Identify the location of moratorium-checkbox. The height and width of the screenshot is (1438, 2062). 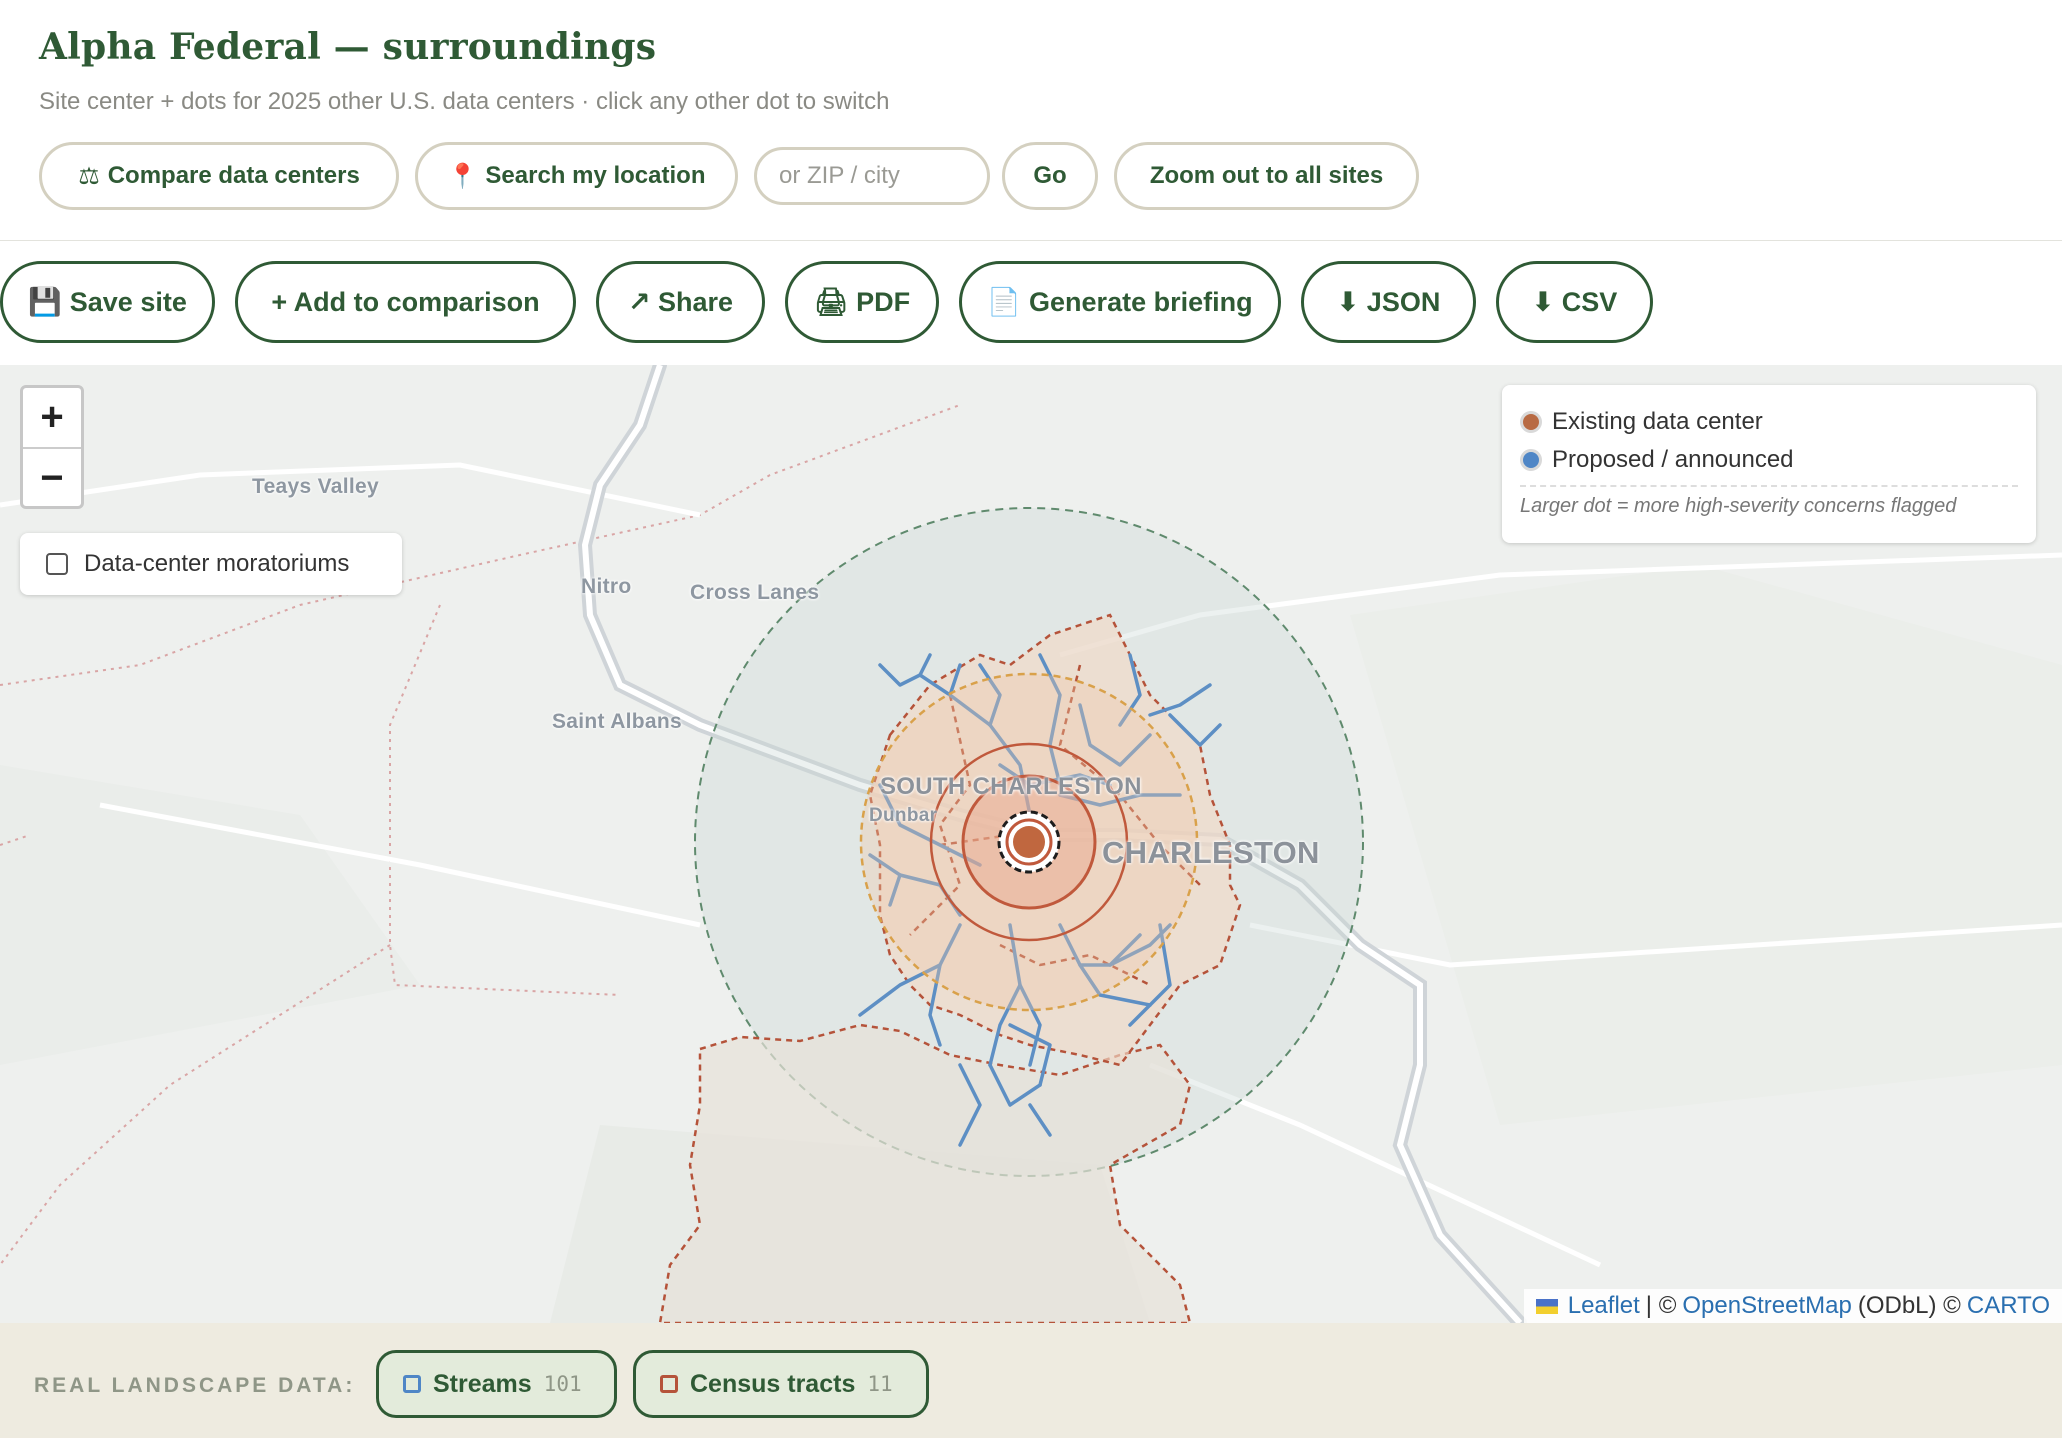
(57, 564).